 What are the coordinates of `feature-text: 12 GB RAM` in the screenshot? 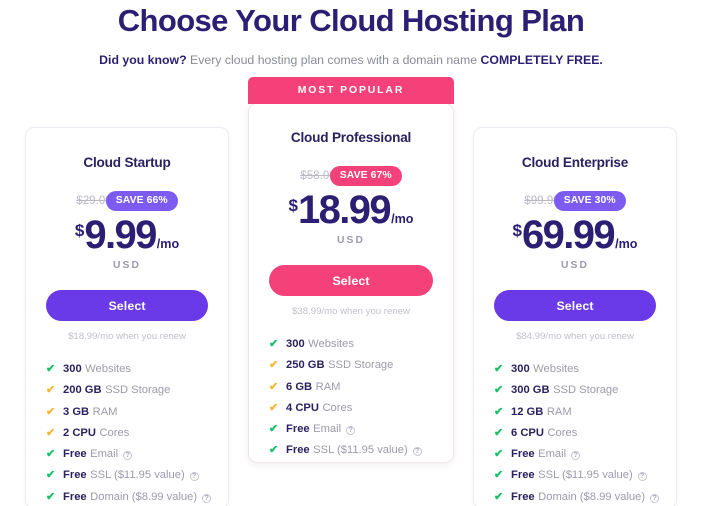 It's located at (541, 412).